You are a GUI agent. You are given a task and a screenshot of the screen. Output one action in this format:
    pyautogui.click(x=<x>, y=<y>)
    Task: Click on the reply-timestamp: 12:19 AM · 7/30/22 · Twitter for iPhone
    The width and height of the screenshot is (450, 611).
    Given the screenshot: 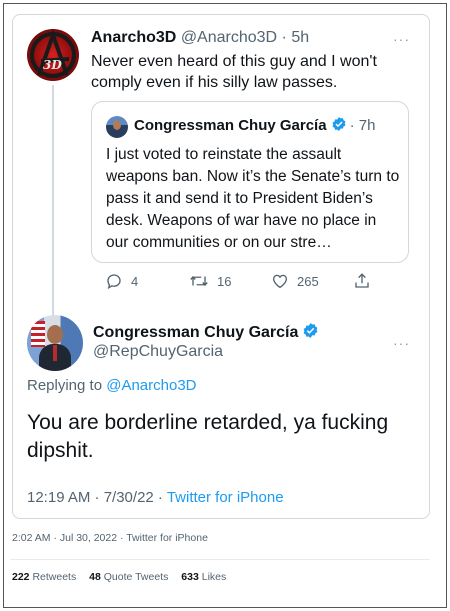 What is the action you would take?
    pyautogui.click(x=155, y=497)
    